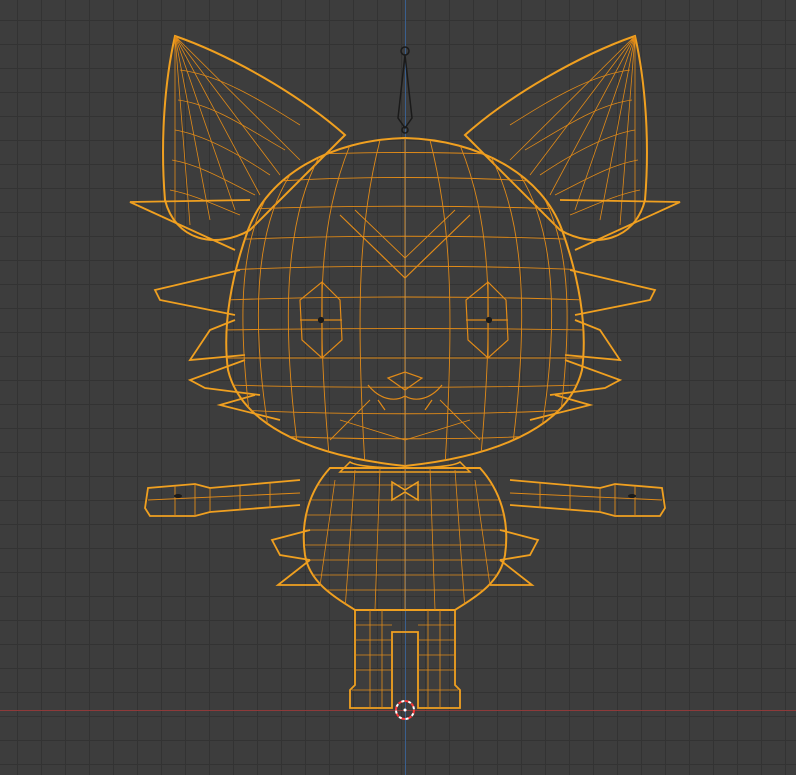  Describe the element at coordinates (205, 310) in the screenshot. I see `left-fur-spikes` at that location.